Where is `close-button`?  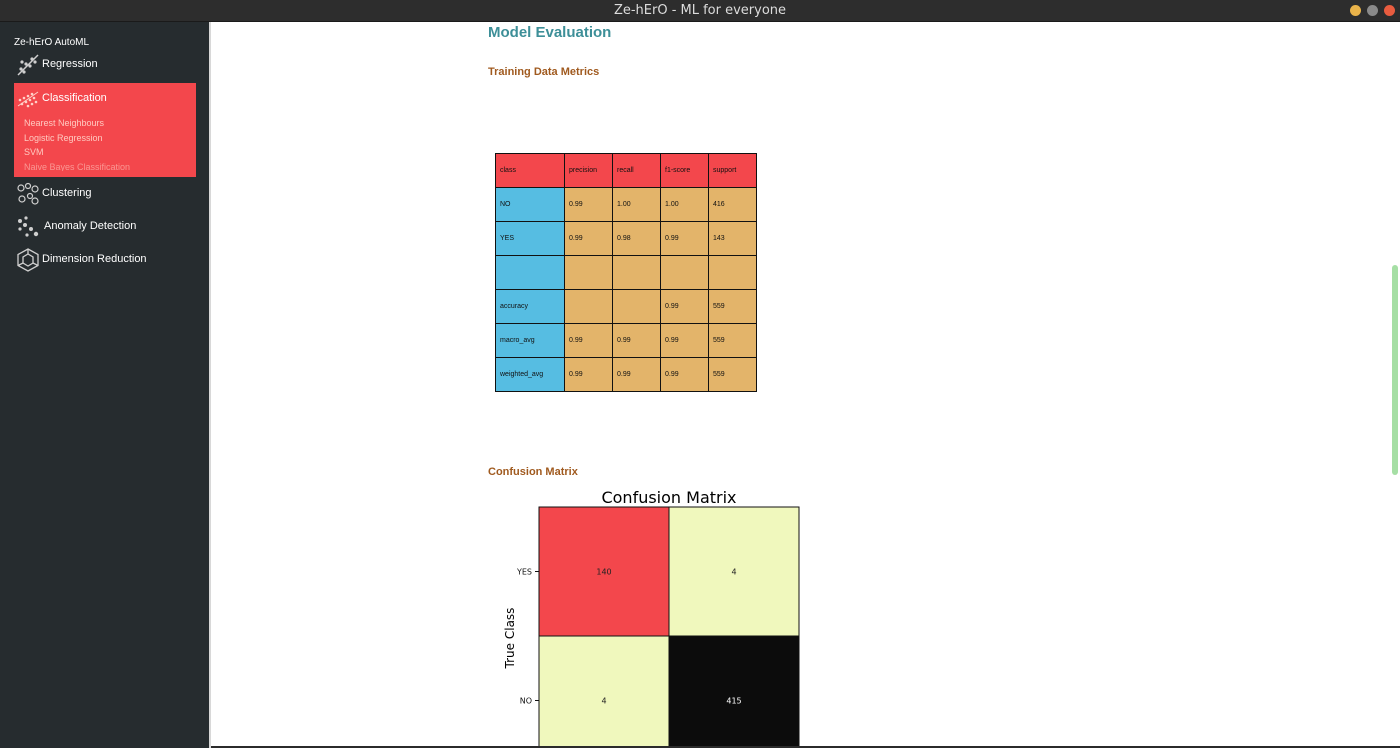 close-button is located at coordinates (1389, 10).